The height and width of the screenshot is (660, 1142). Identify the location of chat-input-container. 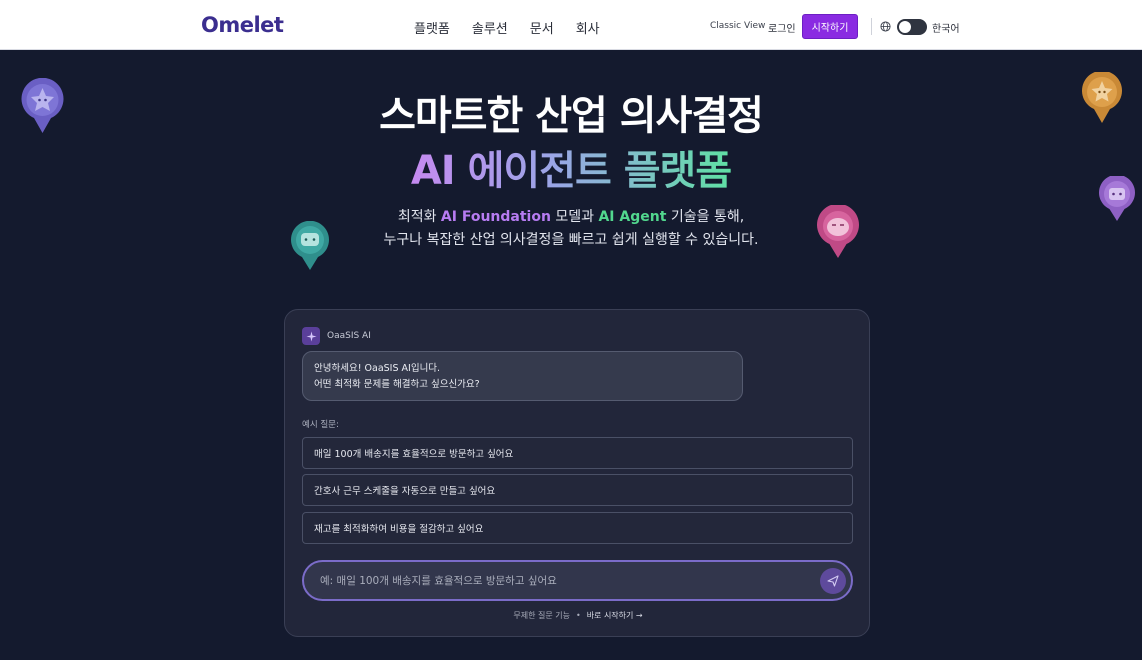
(577, 580).